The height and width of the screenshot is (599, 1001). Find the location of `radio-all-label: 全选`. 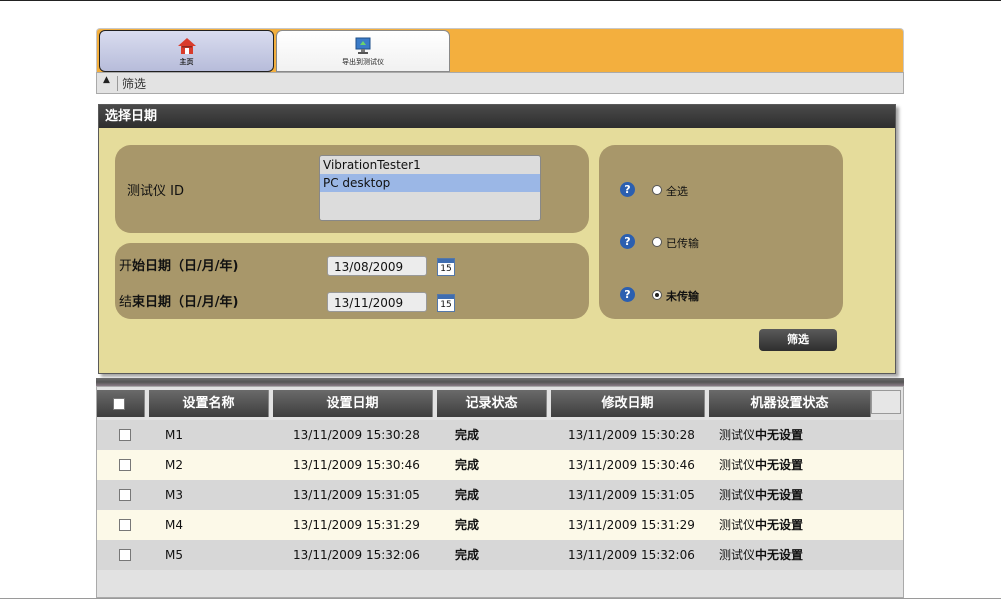

radio-all-label: 全选 is located at coordinates (677, 191).